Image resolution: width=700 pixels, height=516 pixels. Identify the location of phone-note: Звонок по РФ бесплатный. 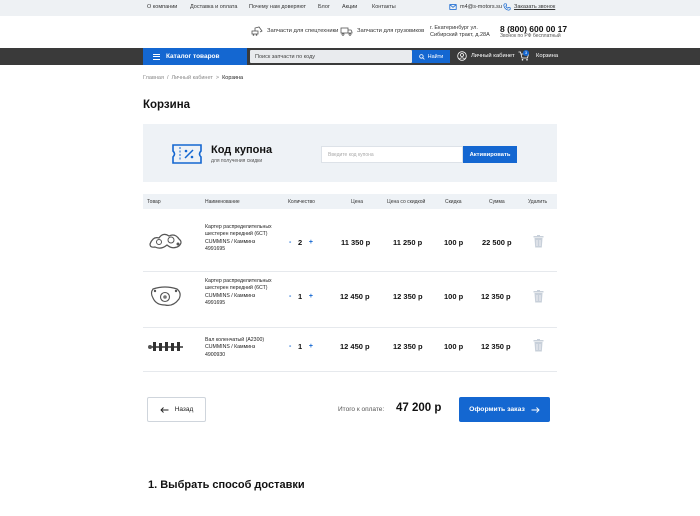
(530, 36).